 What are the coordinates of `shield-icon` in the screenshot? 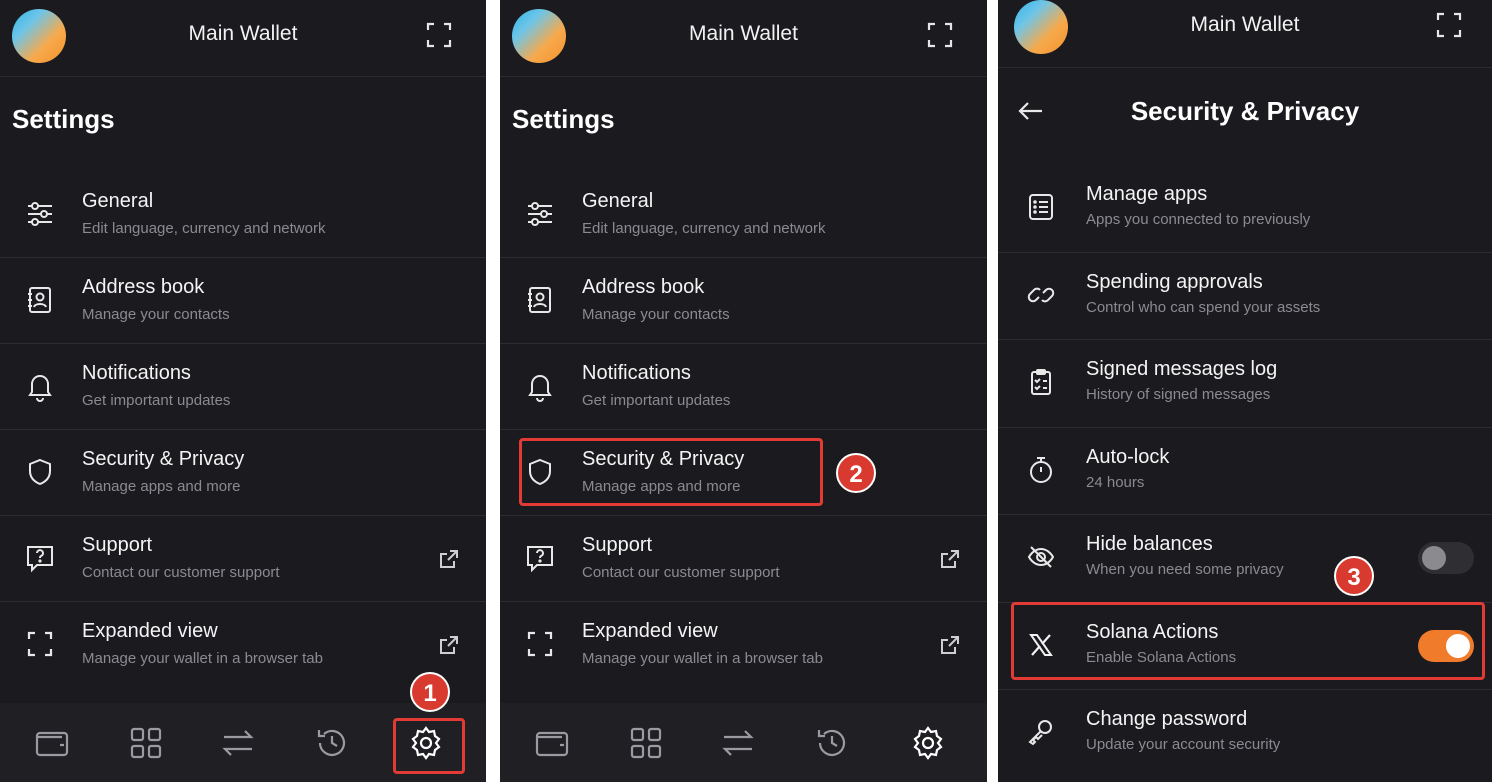 It's located at (40, 472).